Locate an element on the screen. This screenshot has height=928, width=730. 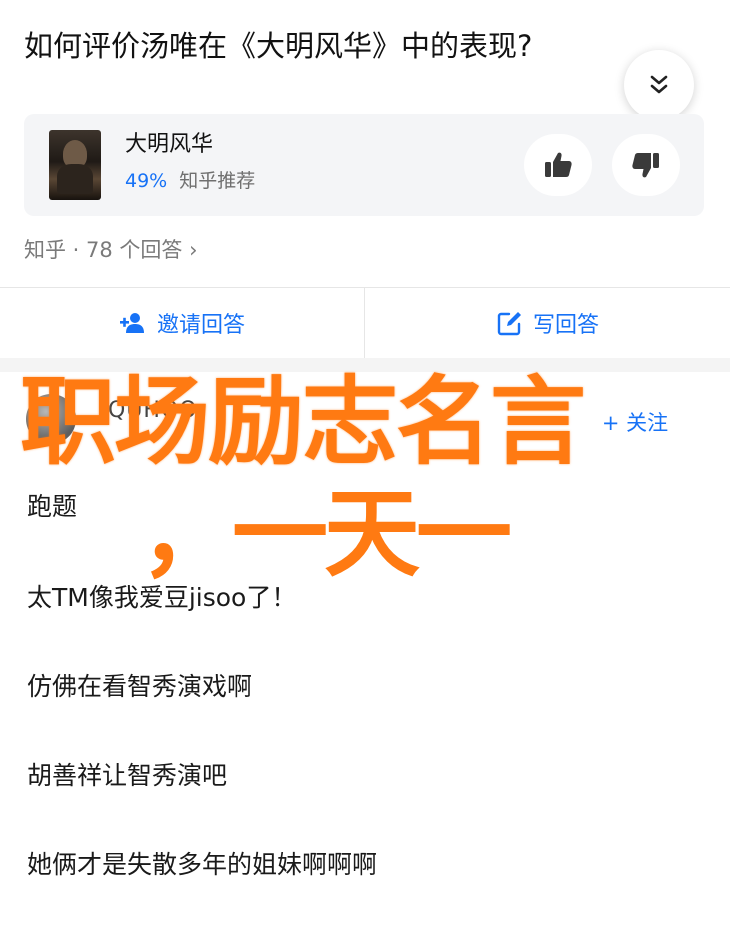
add-user-icon is located at coordinates (131, 323).